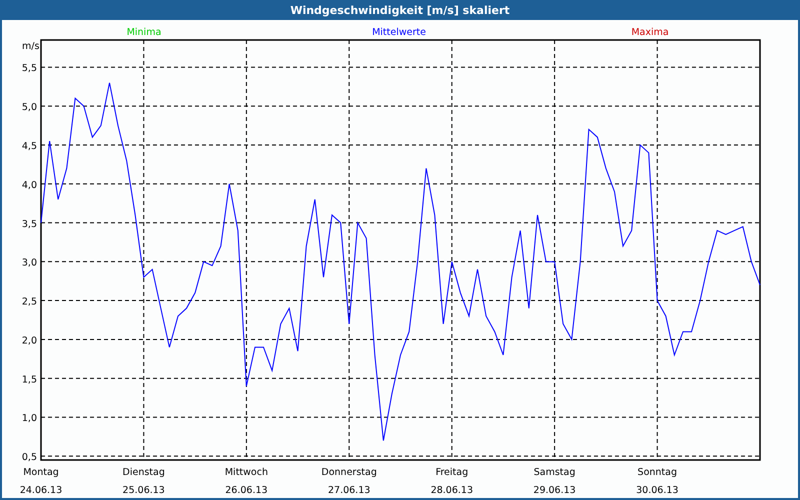  What do you see at coordinates (29, 146) in the screenshot?
I see `y-tick-label: 4,5` at bounding box center [29, 146].